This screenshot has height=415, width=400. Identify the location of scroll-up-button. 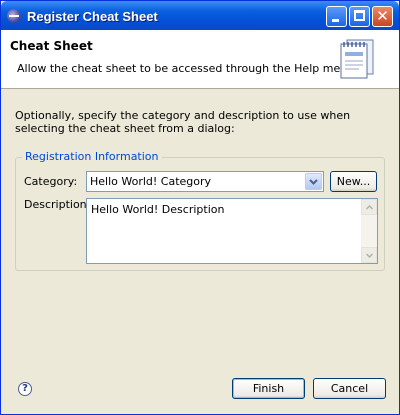
(369, 207).